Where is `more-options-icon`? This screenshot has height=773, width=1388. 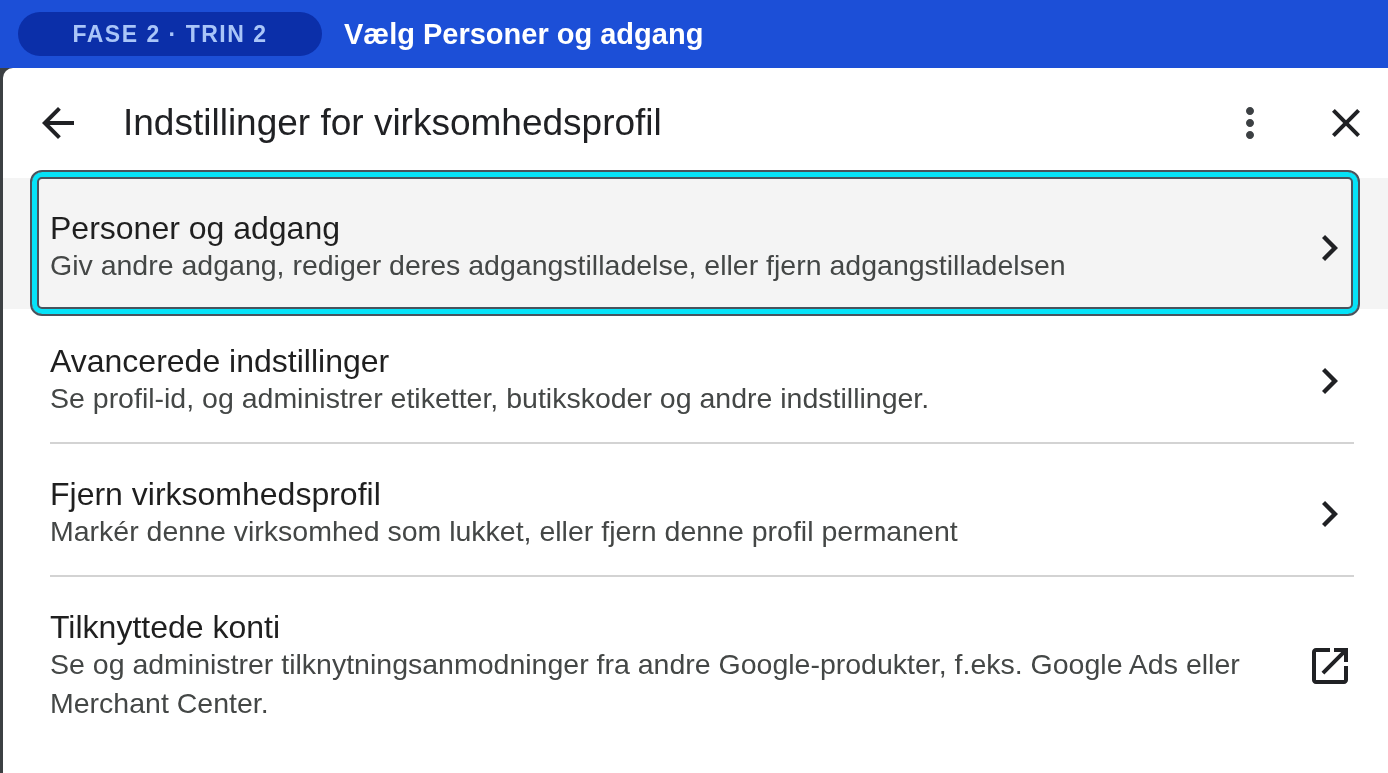 more-options-icon is located at coordinates (1250, 123).